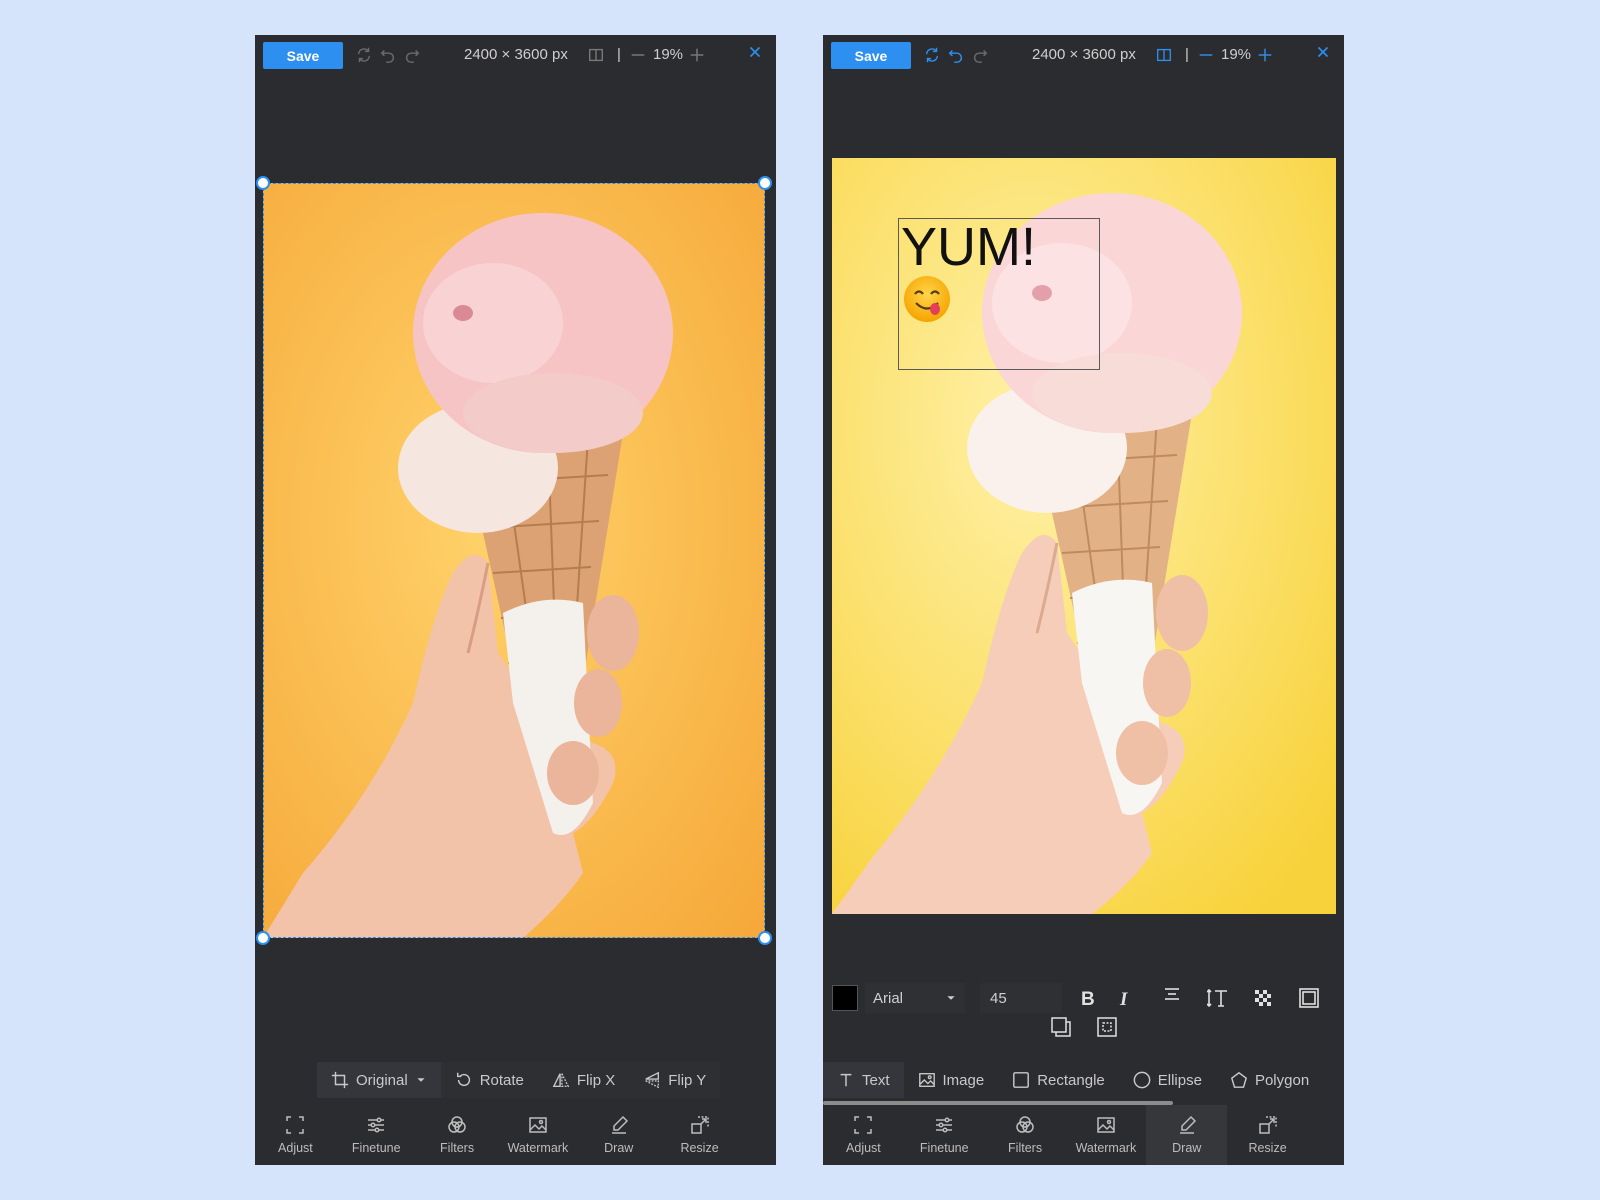 This screenshot has height=1200, width=1600. What do you see at coordinates (1083, 1015) in the screenshot?
I see `text-settings-toolbar: Arial B I` at bounding box center [1083, 1015].